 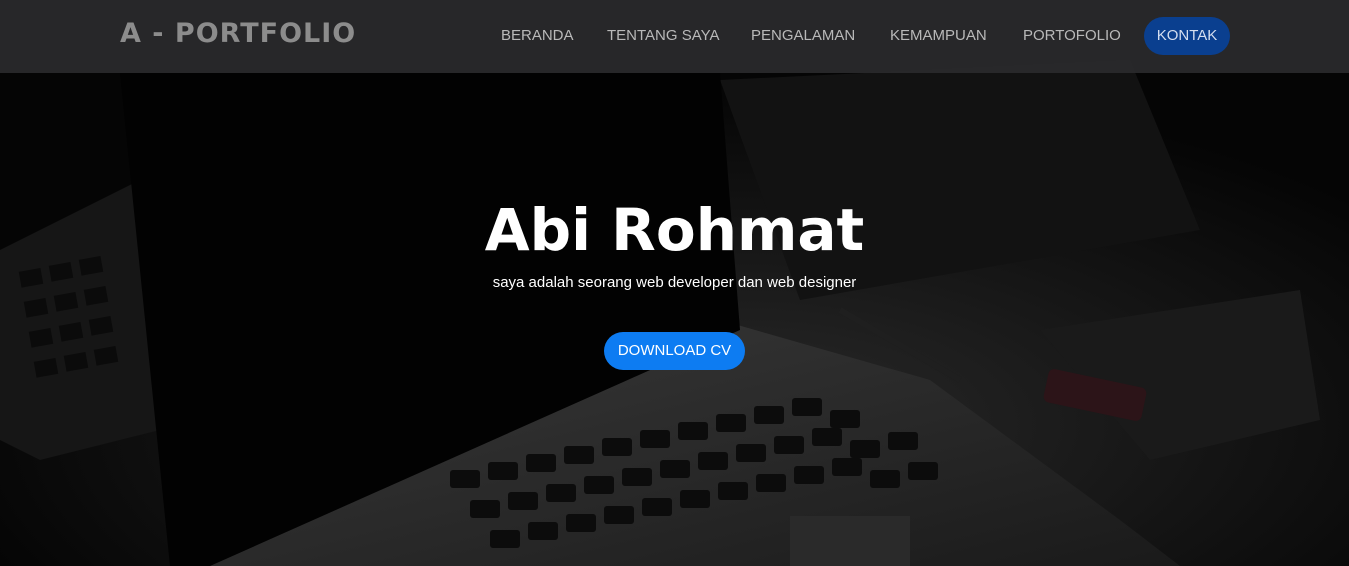 I want to click on download-cv-button: DOWNLOAD CV, so click(x=674, y=351).